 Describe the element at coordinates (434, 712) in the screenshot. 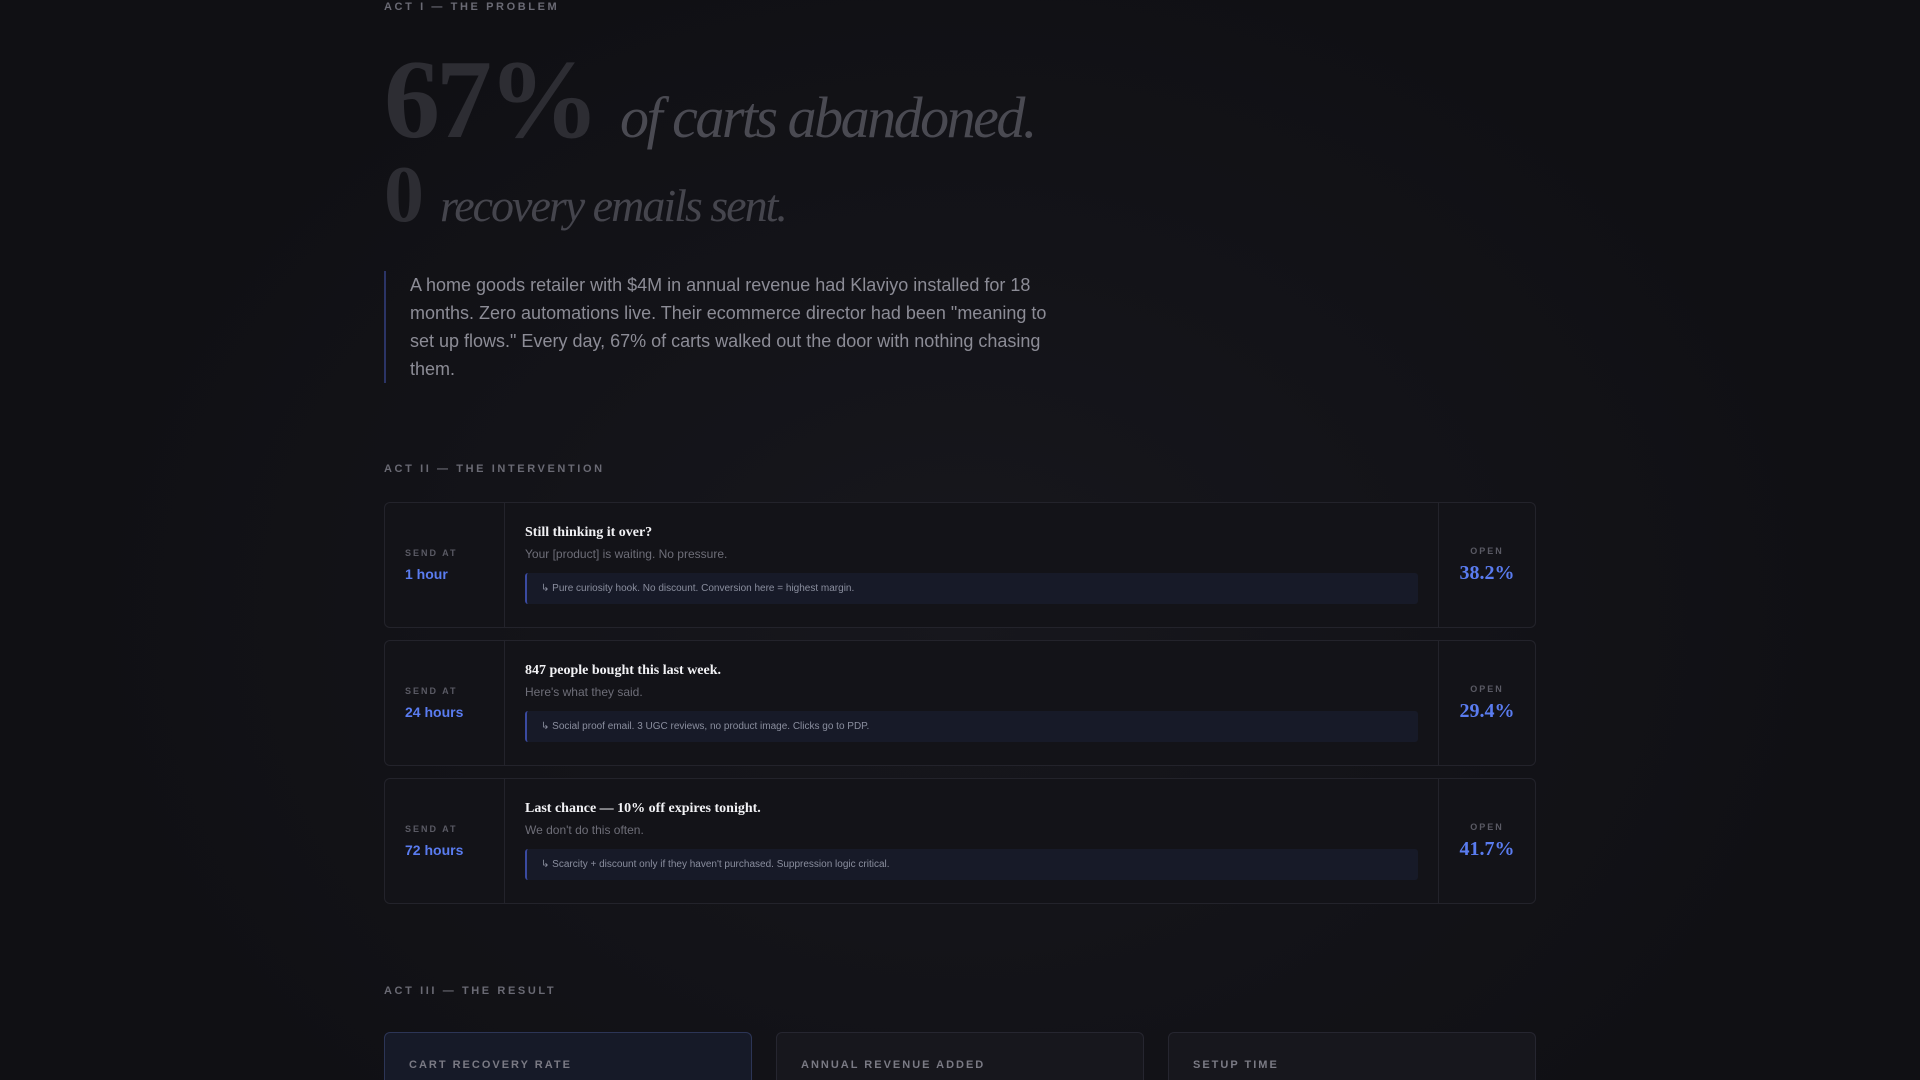

I see `send-delay: 24 hours` at that location.